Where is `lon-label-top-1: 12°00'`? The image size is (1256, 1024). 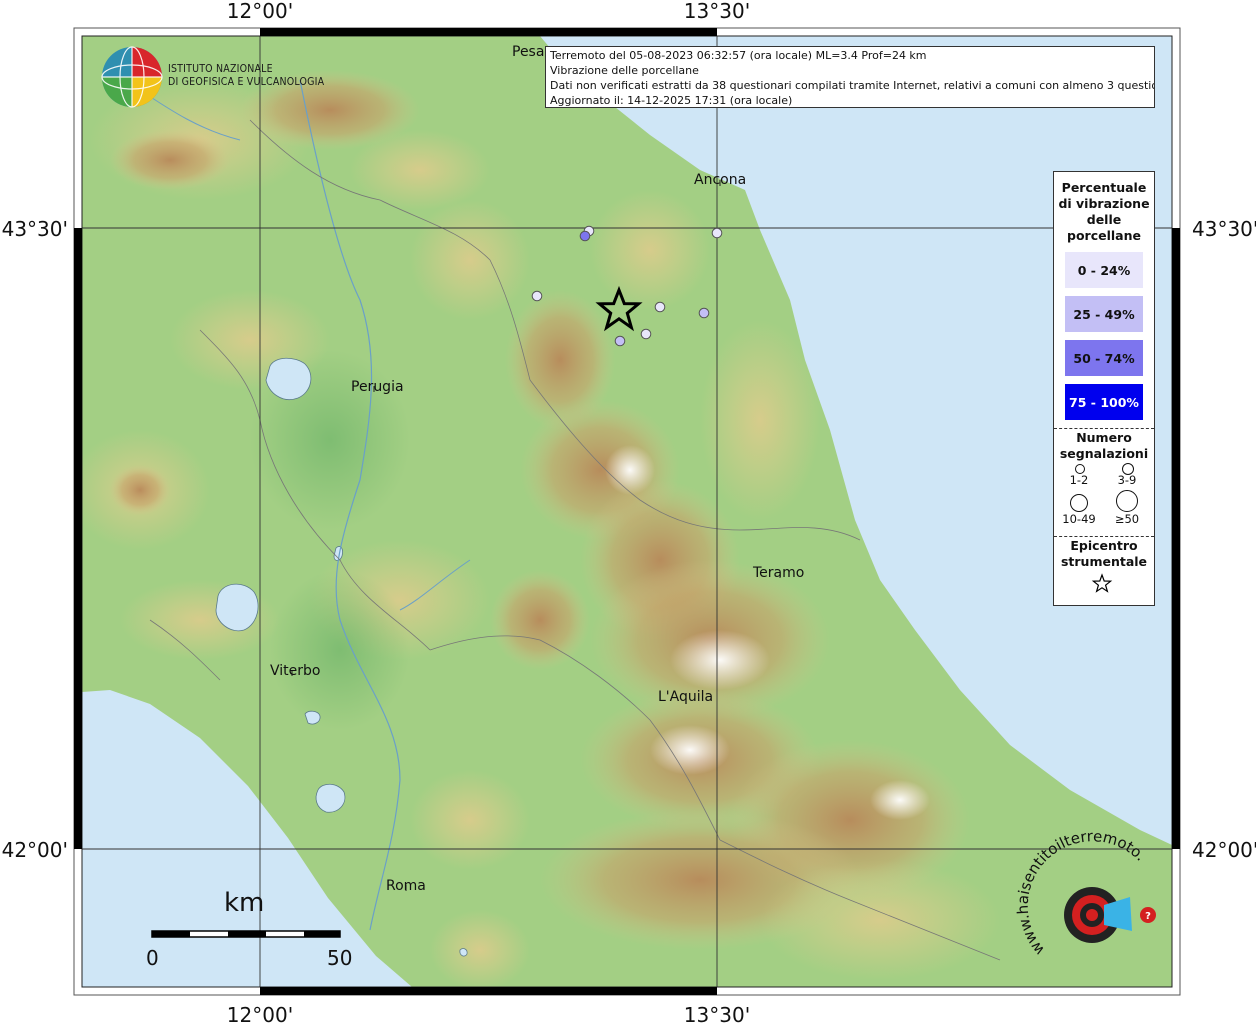
lon-label-top-1: 12°00' is located at coordinates (260, 11).